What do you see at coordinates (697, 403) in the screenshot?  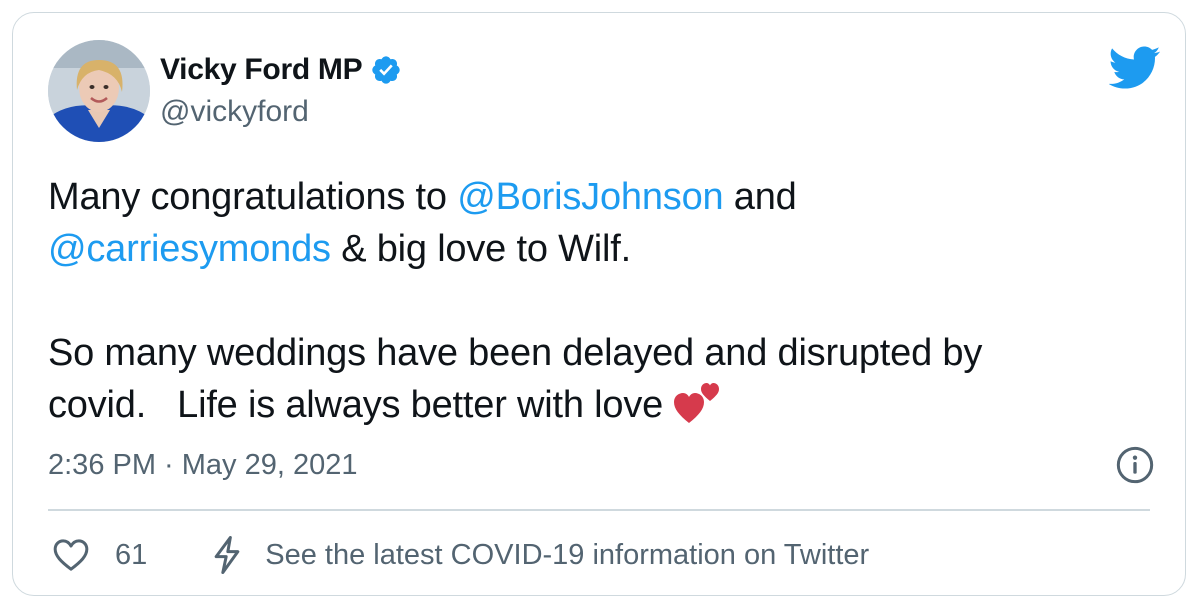 I see `two-hearts-emoji-icon` at bounding box center [697, 403].